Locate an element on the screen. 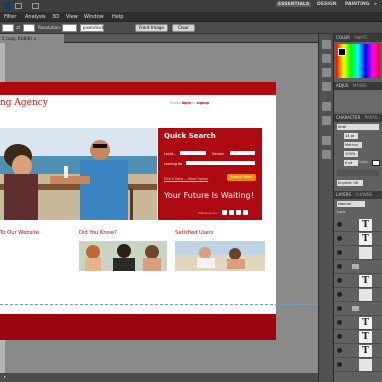  menu-3d: 3D is located at coordinates (55, 17).